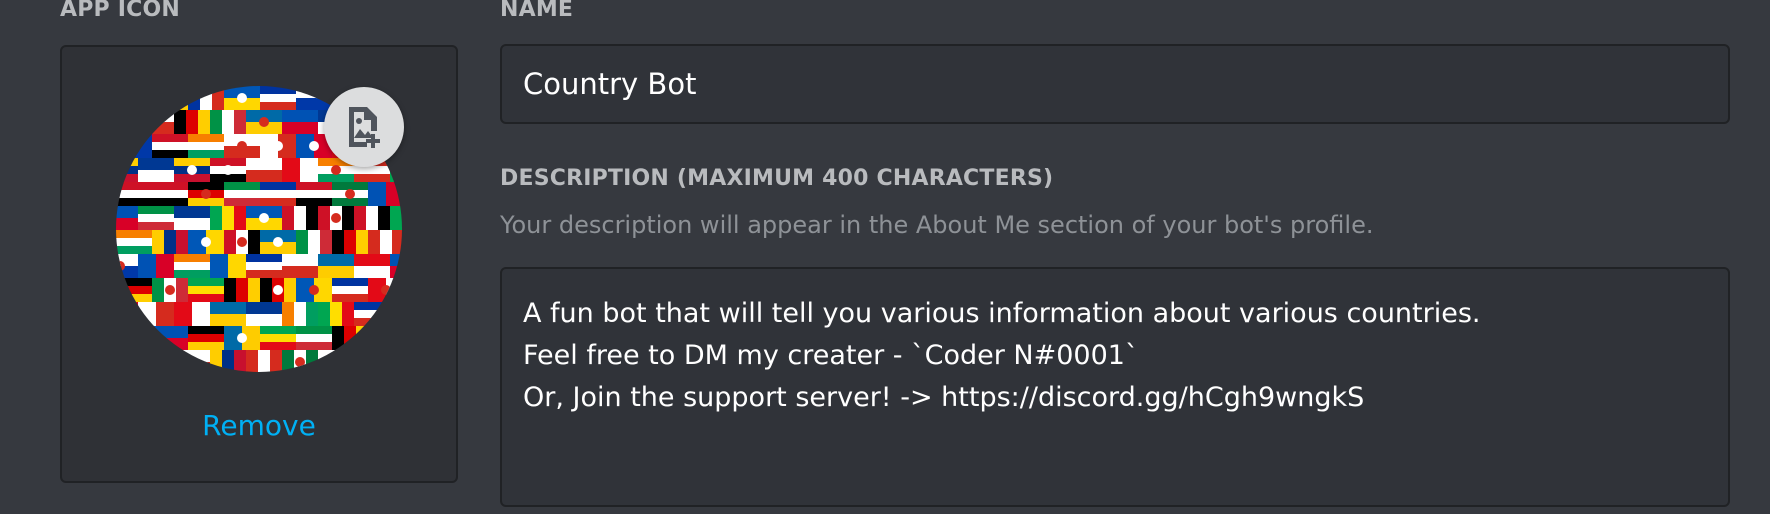 The width and height of the screenshot is (1770, 514). What do you see at coordinates (537, 11) in the screenshot?
I see `name-label: NAME` at bounding box center [537, 11].